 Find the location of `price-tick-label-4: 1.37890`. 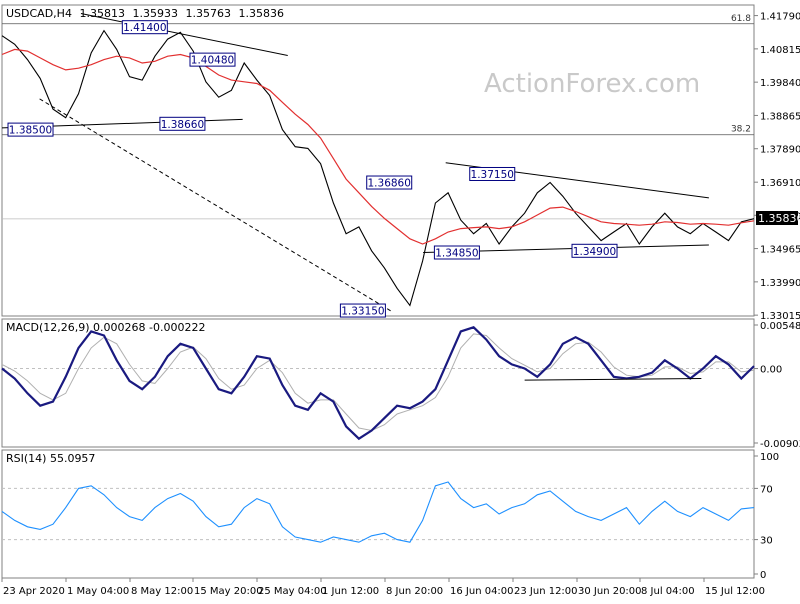

price-tick-label-4: 1.37890 is located at coordinates (780, 150).